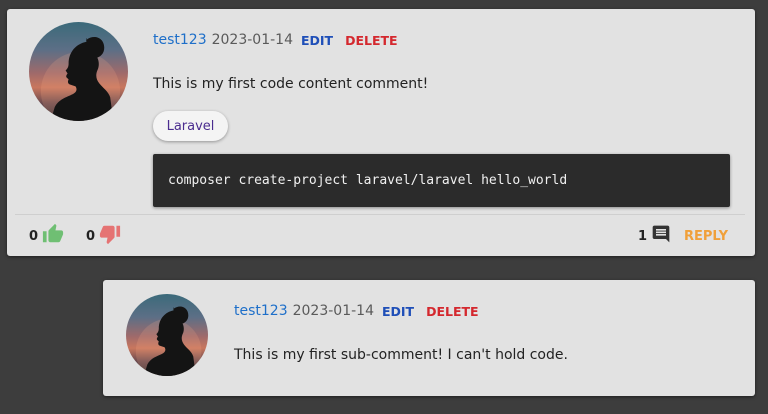  What do you see at coordinates (110, 236) in the screenshot?
I see `thumb-down-icon` at bounding box center [110, 236].